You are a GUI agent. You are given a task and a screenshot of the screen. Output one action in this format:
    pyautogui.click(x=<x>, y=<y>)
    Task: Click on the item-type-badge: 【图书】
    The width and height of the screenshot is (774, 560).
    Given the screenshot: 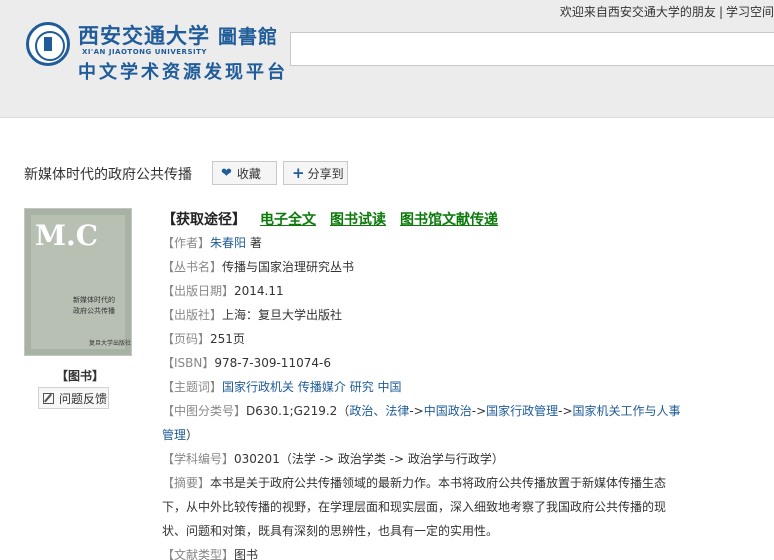 What is the action you would take?
    pyautogui.click(x=80, y=376)
    